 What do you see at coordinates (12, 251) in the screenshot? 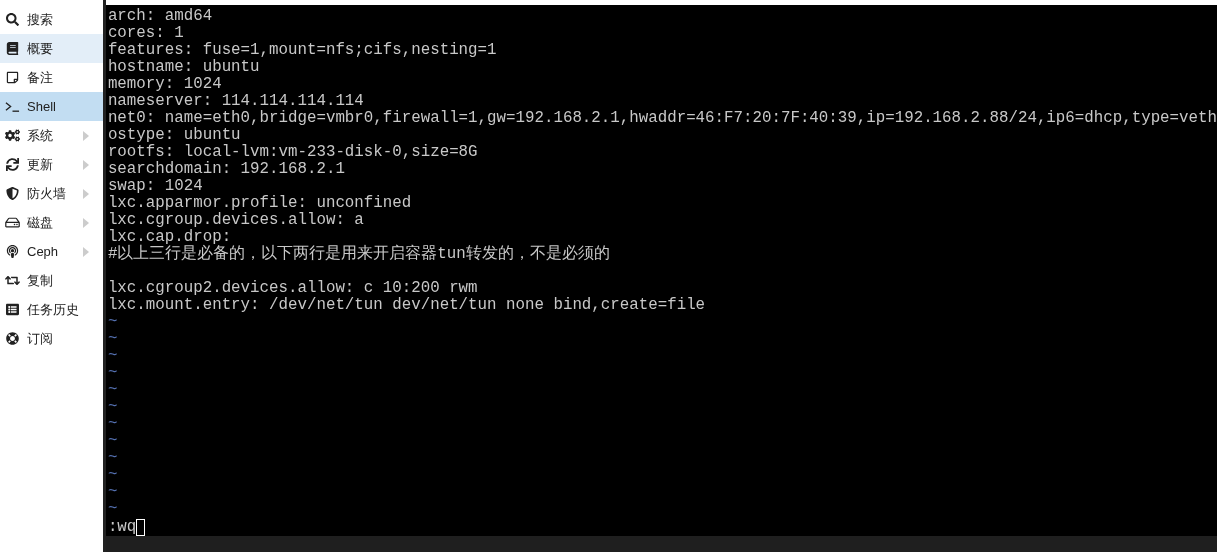
I see `broadcast-icon` at bounding box center [12, 251].